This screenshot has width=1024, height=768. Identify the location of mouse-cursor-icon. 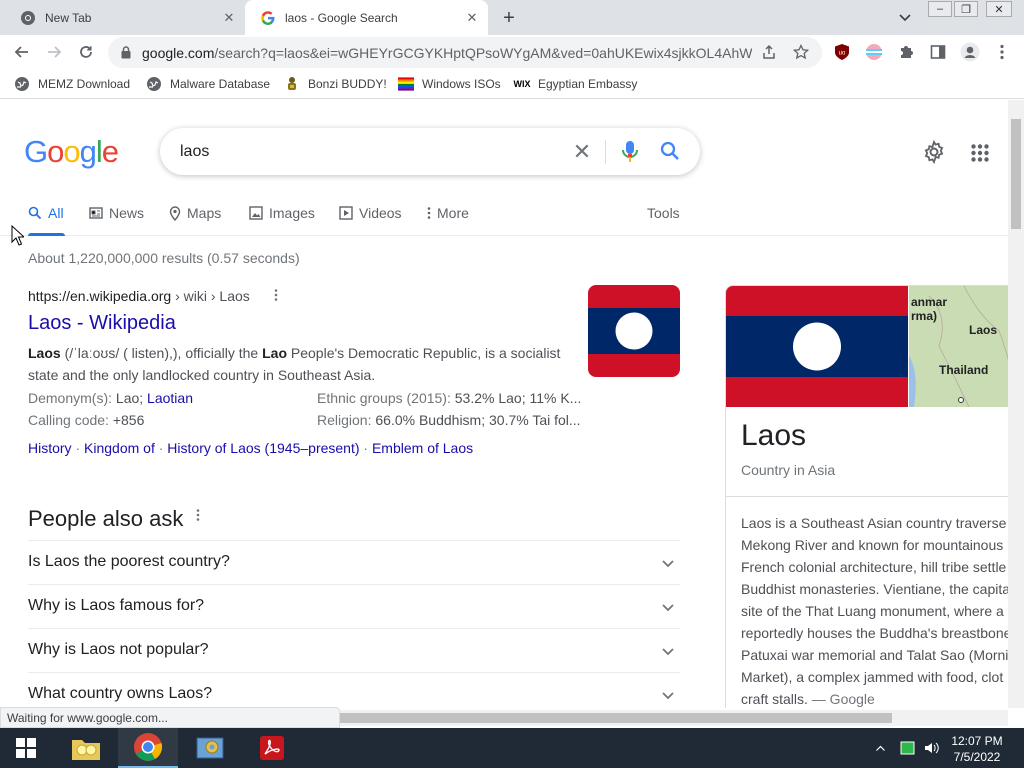
(17, 235).